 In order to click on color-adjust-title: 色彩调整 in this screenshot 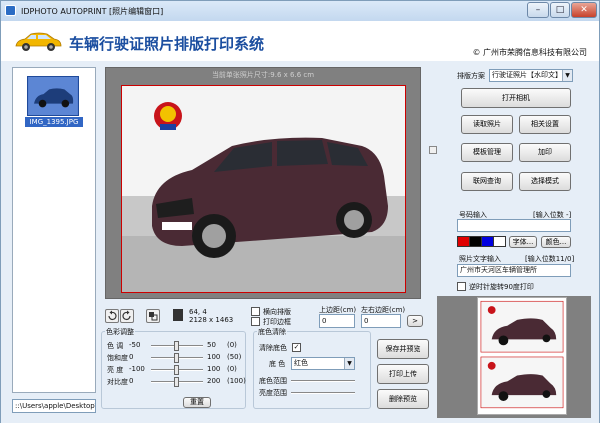, I will do `click(120, 332)`.